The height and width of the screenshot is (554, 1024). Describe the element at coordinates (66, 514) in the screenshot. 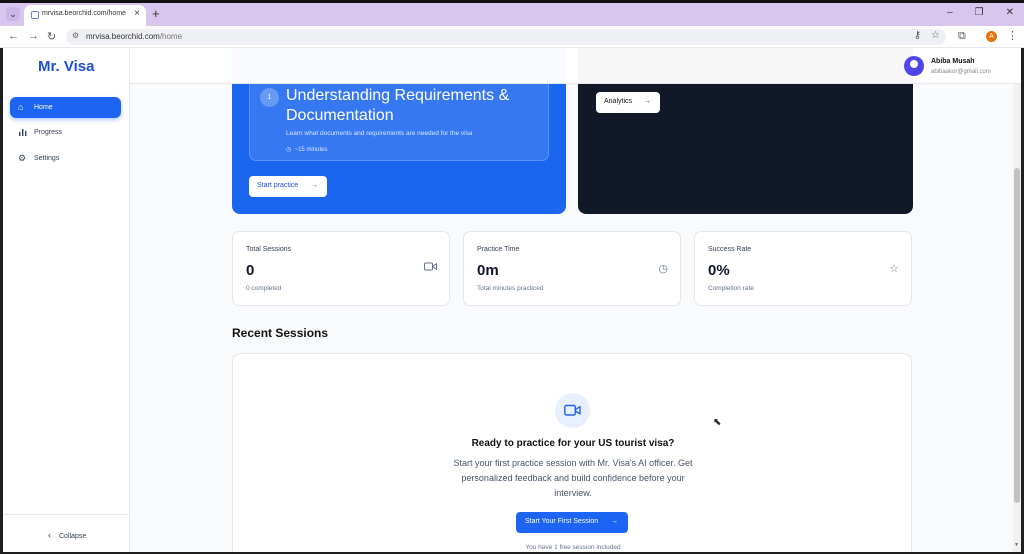

I see `sidebar-divider` at that location.